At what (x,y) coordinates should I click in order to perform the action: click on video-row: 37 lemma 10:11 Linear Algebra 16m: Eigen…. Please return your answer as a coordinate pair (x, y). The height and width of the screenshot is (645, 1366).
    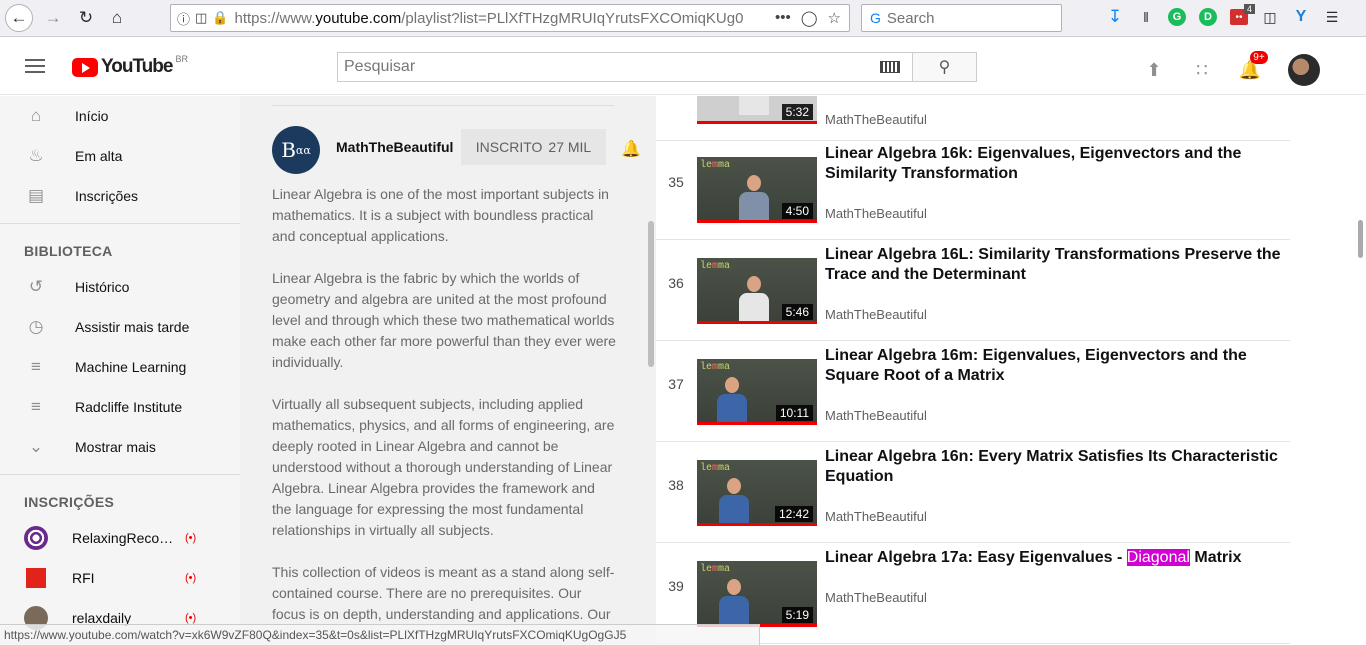
    Looking at the image, I should click on (973, 392).